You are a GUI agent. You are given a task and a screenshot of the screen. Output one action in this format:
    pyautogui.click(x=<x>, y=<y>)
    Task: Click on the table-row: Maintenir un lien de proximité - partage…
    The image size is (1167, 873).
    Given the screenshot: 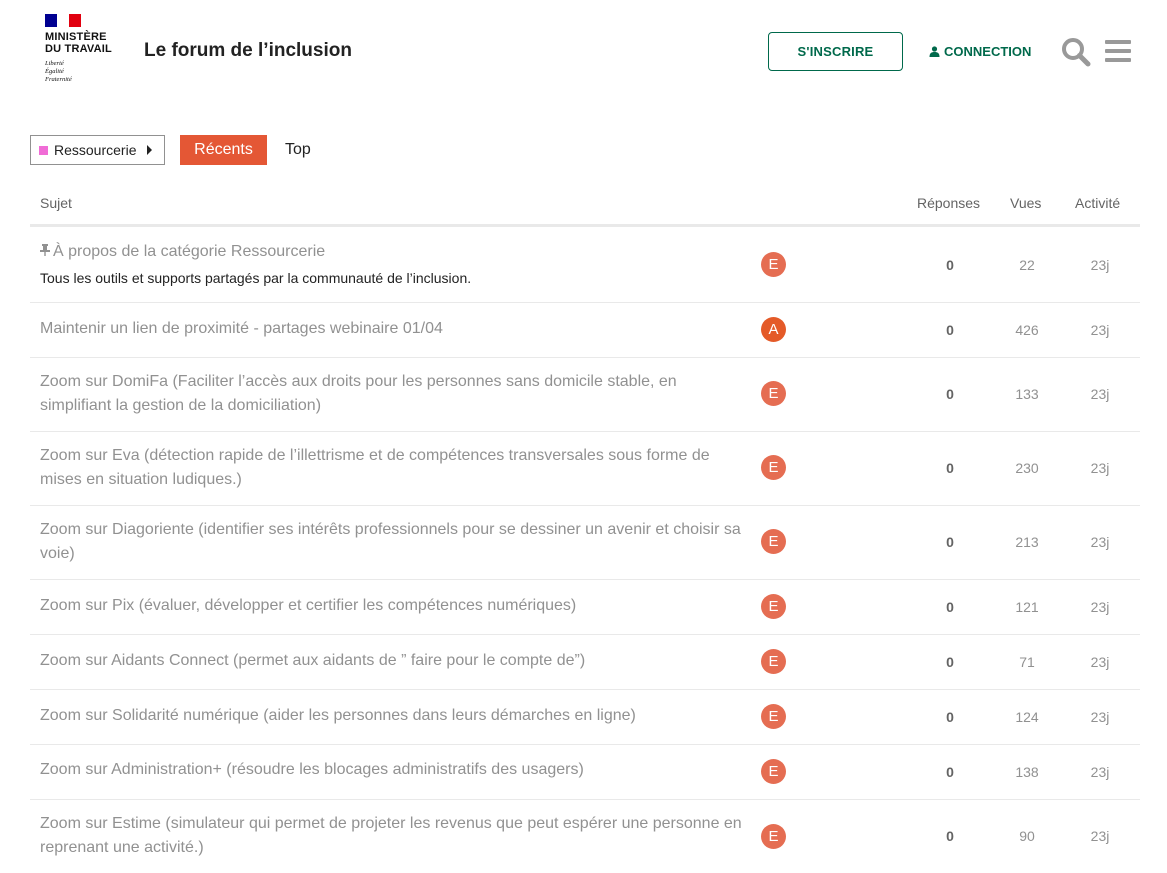 What is the action you would take?
    pyautogui.click(x=585, y=330)
    